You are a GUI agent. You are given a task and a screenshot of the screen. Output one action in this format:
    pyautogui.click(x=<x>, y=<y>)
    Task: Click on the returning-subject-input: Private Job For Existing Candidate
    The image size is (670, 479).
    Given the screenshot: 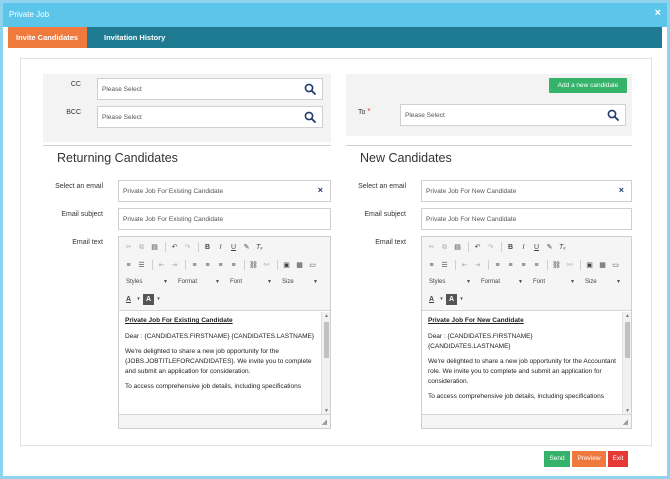 What is the action you would take?
    pyautogui.click(x=224, y=219)
    